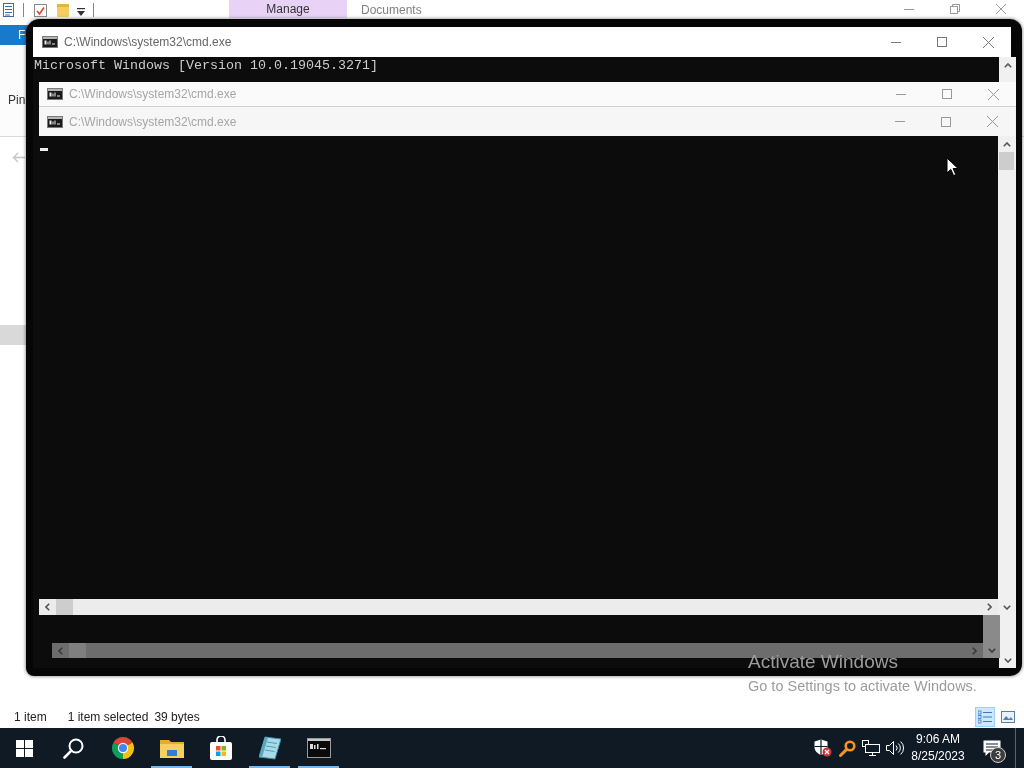 Image resolution: width=1024 pixels, height=768 pixels. I want to click on window-title: Documents, so click(391, 10).